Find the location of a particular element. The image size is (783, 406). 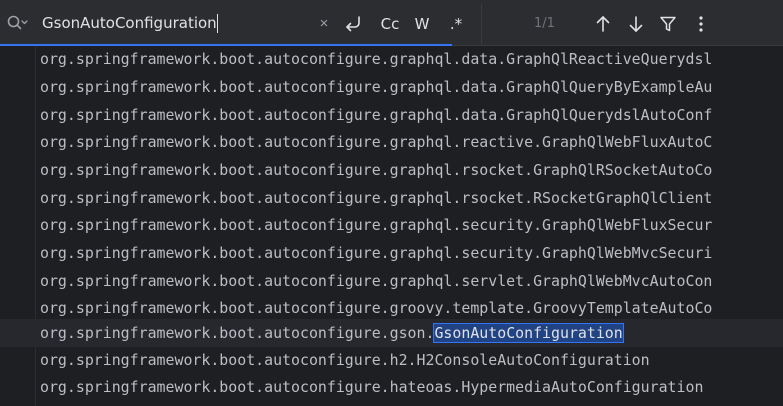

more-icon is located at coordinates (701, 24).